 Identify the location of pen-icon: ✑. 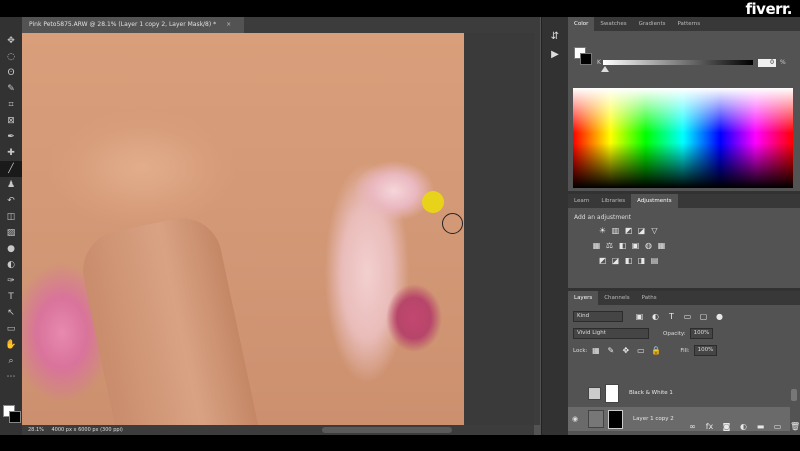
(11, 281).